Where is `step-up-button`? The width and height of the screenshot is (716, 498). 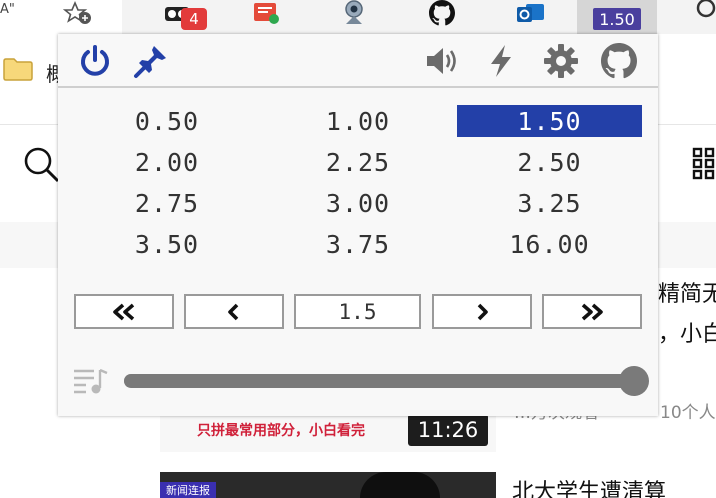 step-up-button is located at coordinates (482, 311).